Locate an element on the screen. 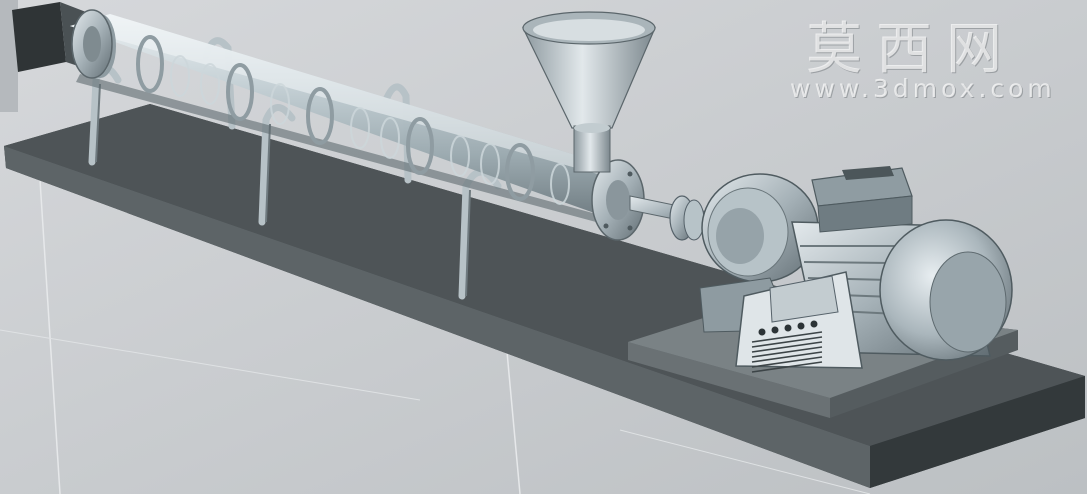  left-flange is located at coordinates (92, 44).